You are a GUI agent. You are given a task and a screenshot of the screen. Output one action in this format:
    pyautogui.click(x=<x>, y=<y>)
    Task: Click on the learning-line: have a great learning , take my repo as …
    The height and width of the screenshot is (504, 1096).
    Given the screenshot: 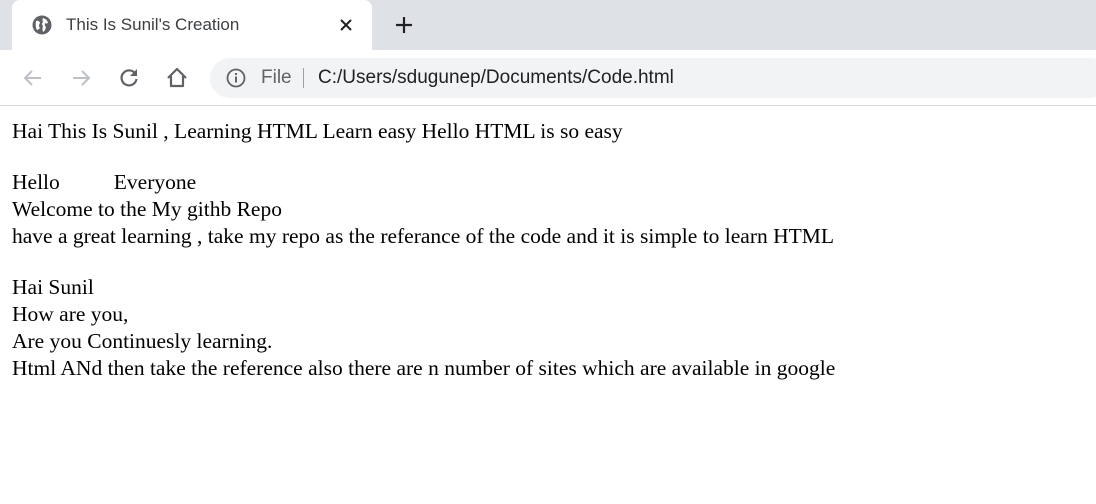 What is the action you would take?
    pyautogui.click(x=423, y=236)
    